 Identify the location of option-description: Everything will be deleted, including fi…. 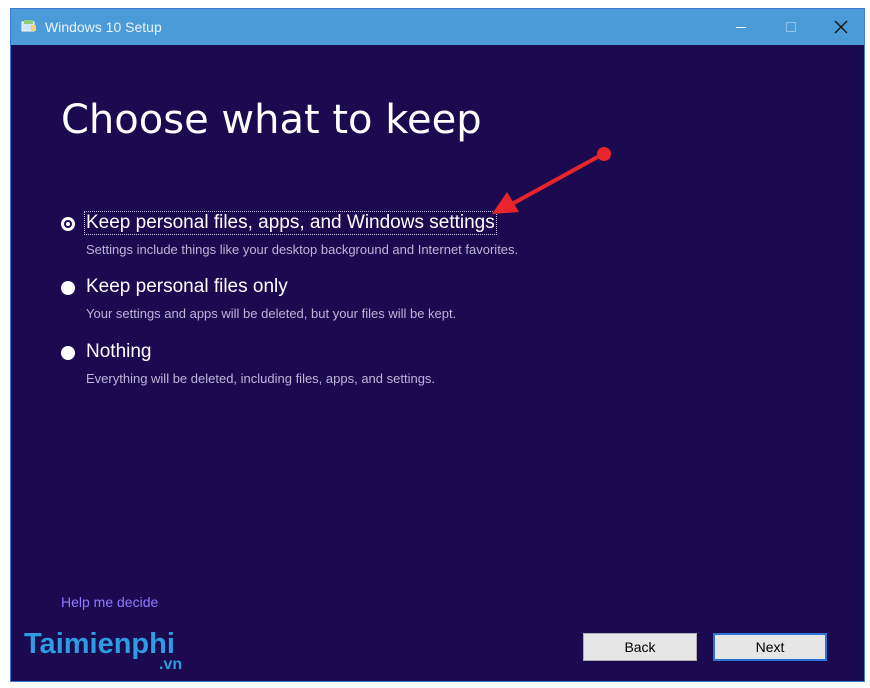
(261, 378).